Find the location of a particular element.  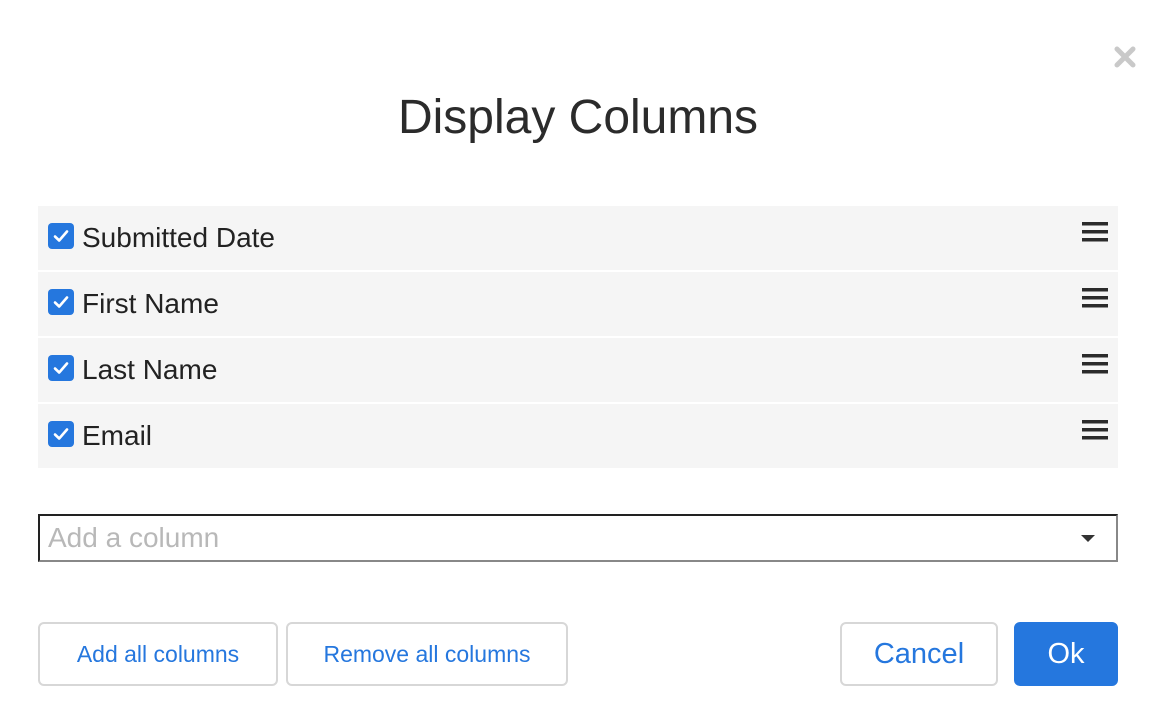

remove-all-columns-button: Remove all columns is located at coordinates (427, 654).